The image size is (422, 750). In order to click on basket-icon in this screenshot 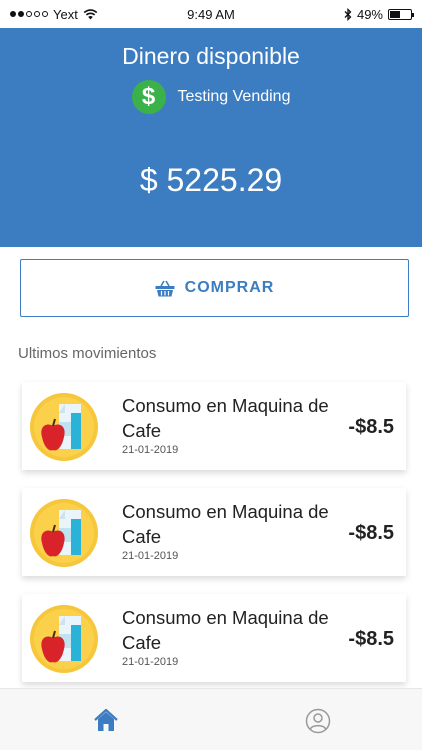, I will do `click(165, 288)`.